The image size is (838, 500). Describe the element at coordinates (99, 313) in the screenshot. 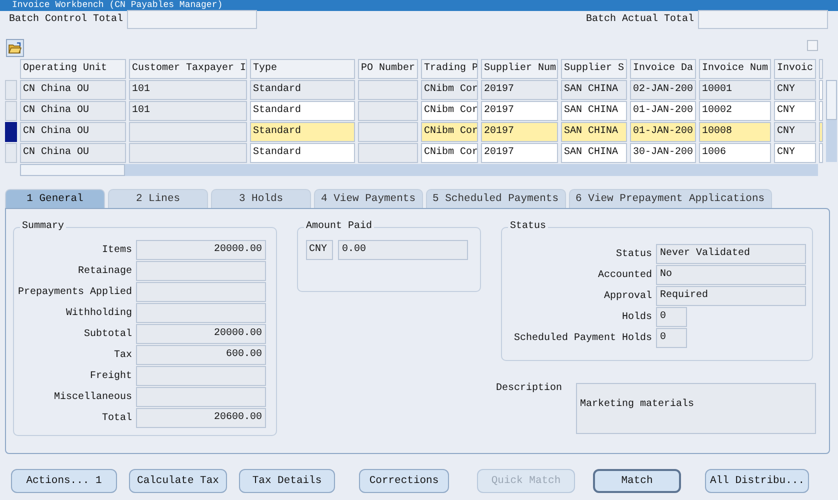

I see `field-label: Withholding` at that location.